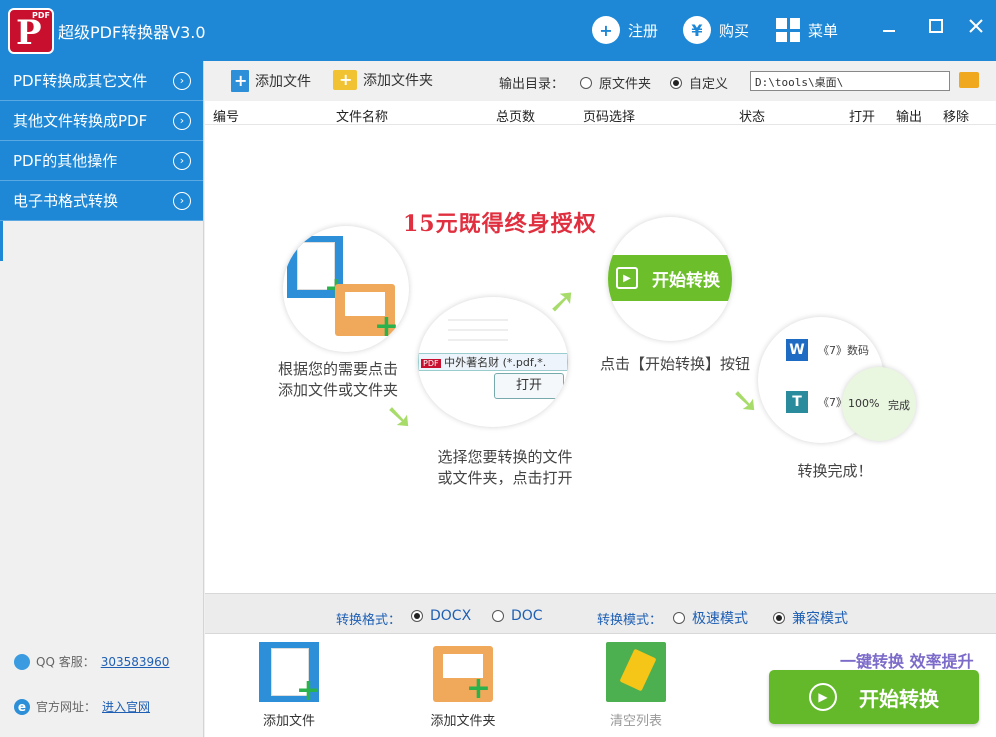 This screenshot has width=996, height=737. I want to click on site-label: 官方网址：, so click(66, 706).